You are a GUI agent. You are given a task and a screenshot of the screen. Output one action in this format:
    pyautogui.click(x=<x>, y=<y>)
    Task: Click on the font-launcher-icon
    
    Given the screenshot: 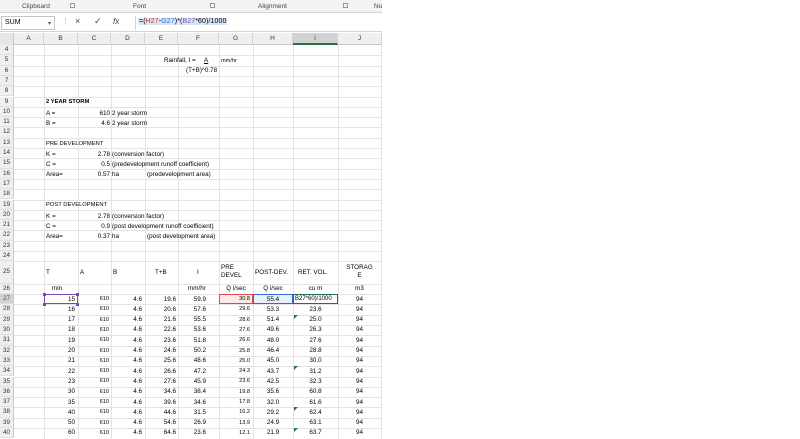 What is the action you would take?
    pyautogui.click(x=212, y=5)
    